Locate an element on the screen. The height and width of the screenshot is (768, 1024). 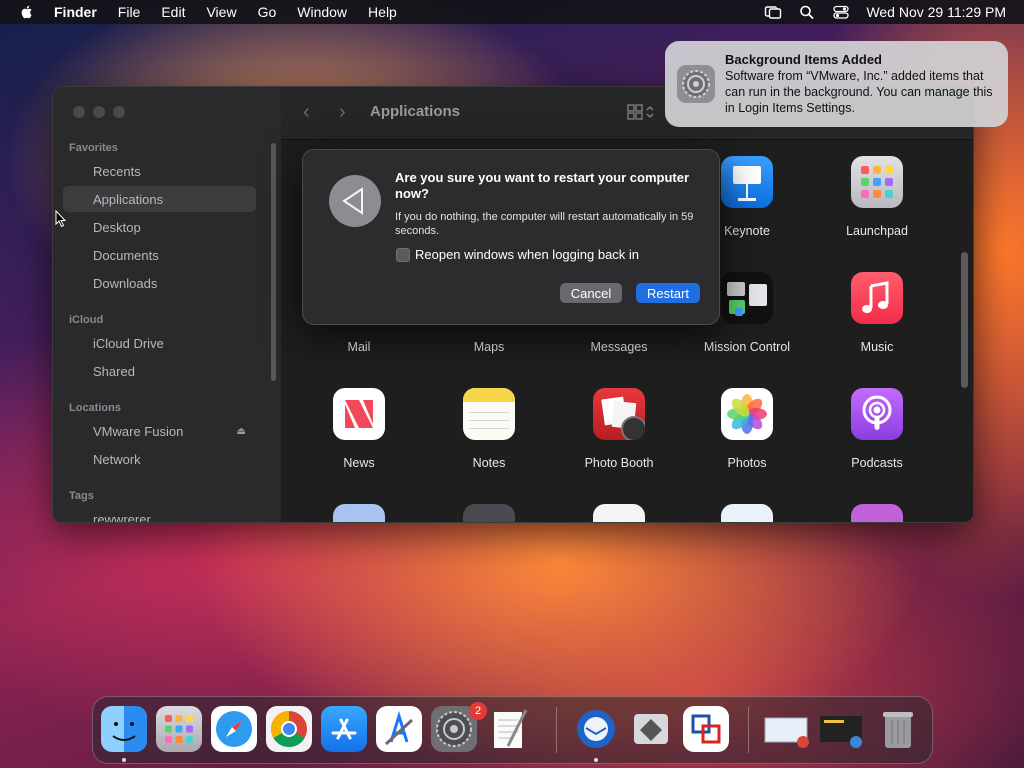
view-grid-icon is located at coordinates (643, 112).